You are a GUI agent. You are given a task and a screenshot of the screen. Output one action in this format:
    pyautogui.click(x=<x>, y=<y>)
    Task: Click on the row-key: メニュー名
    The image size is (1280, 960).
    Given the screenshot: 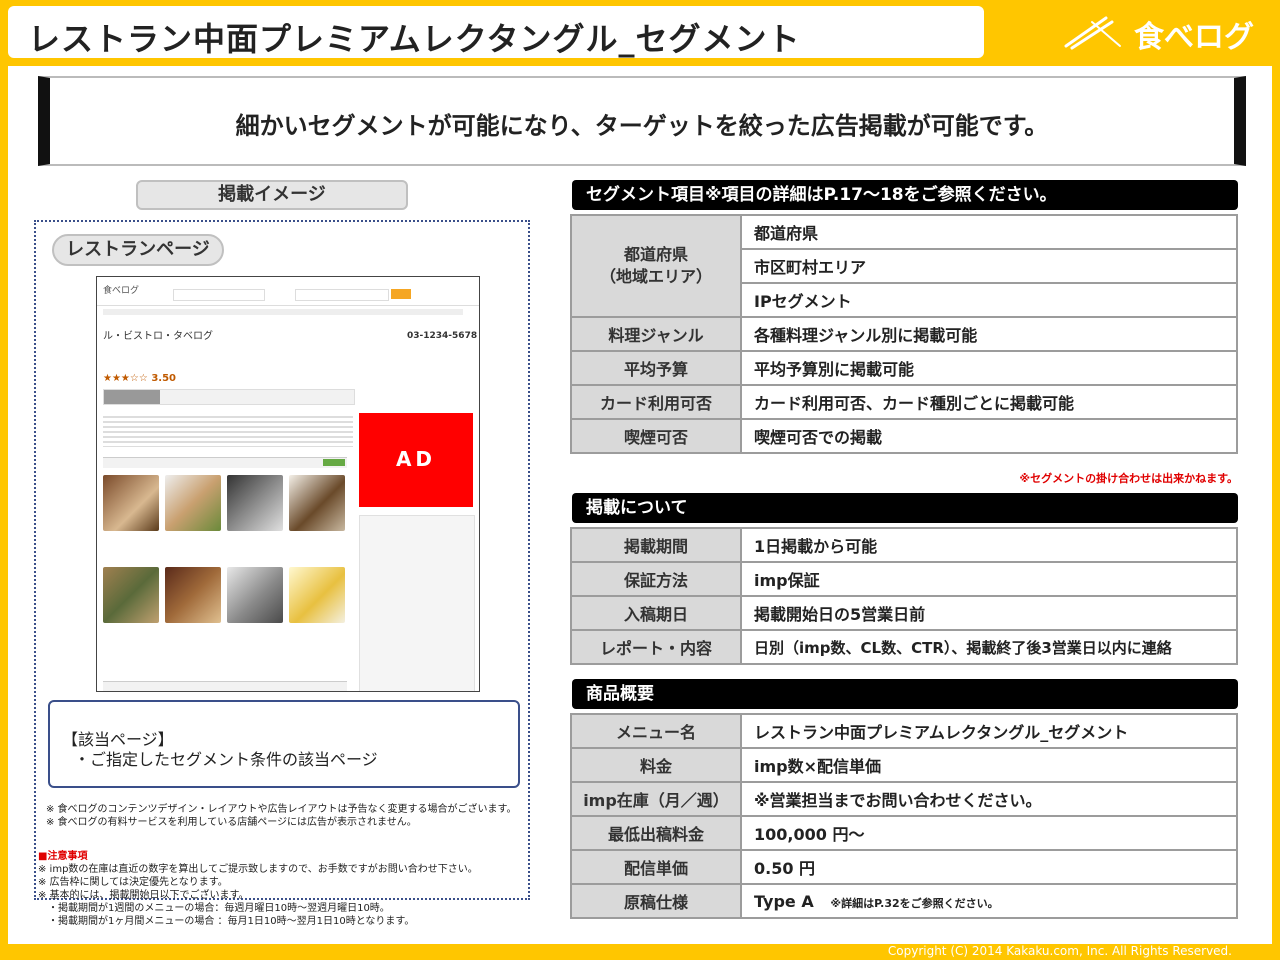 What is the action you would take?
    pyautogui.click(x=656, y=731)
    